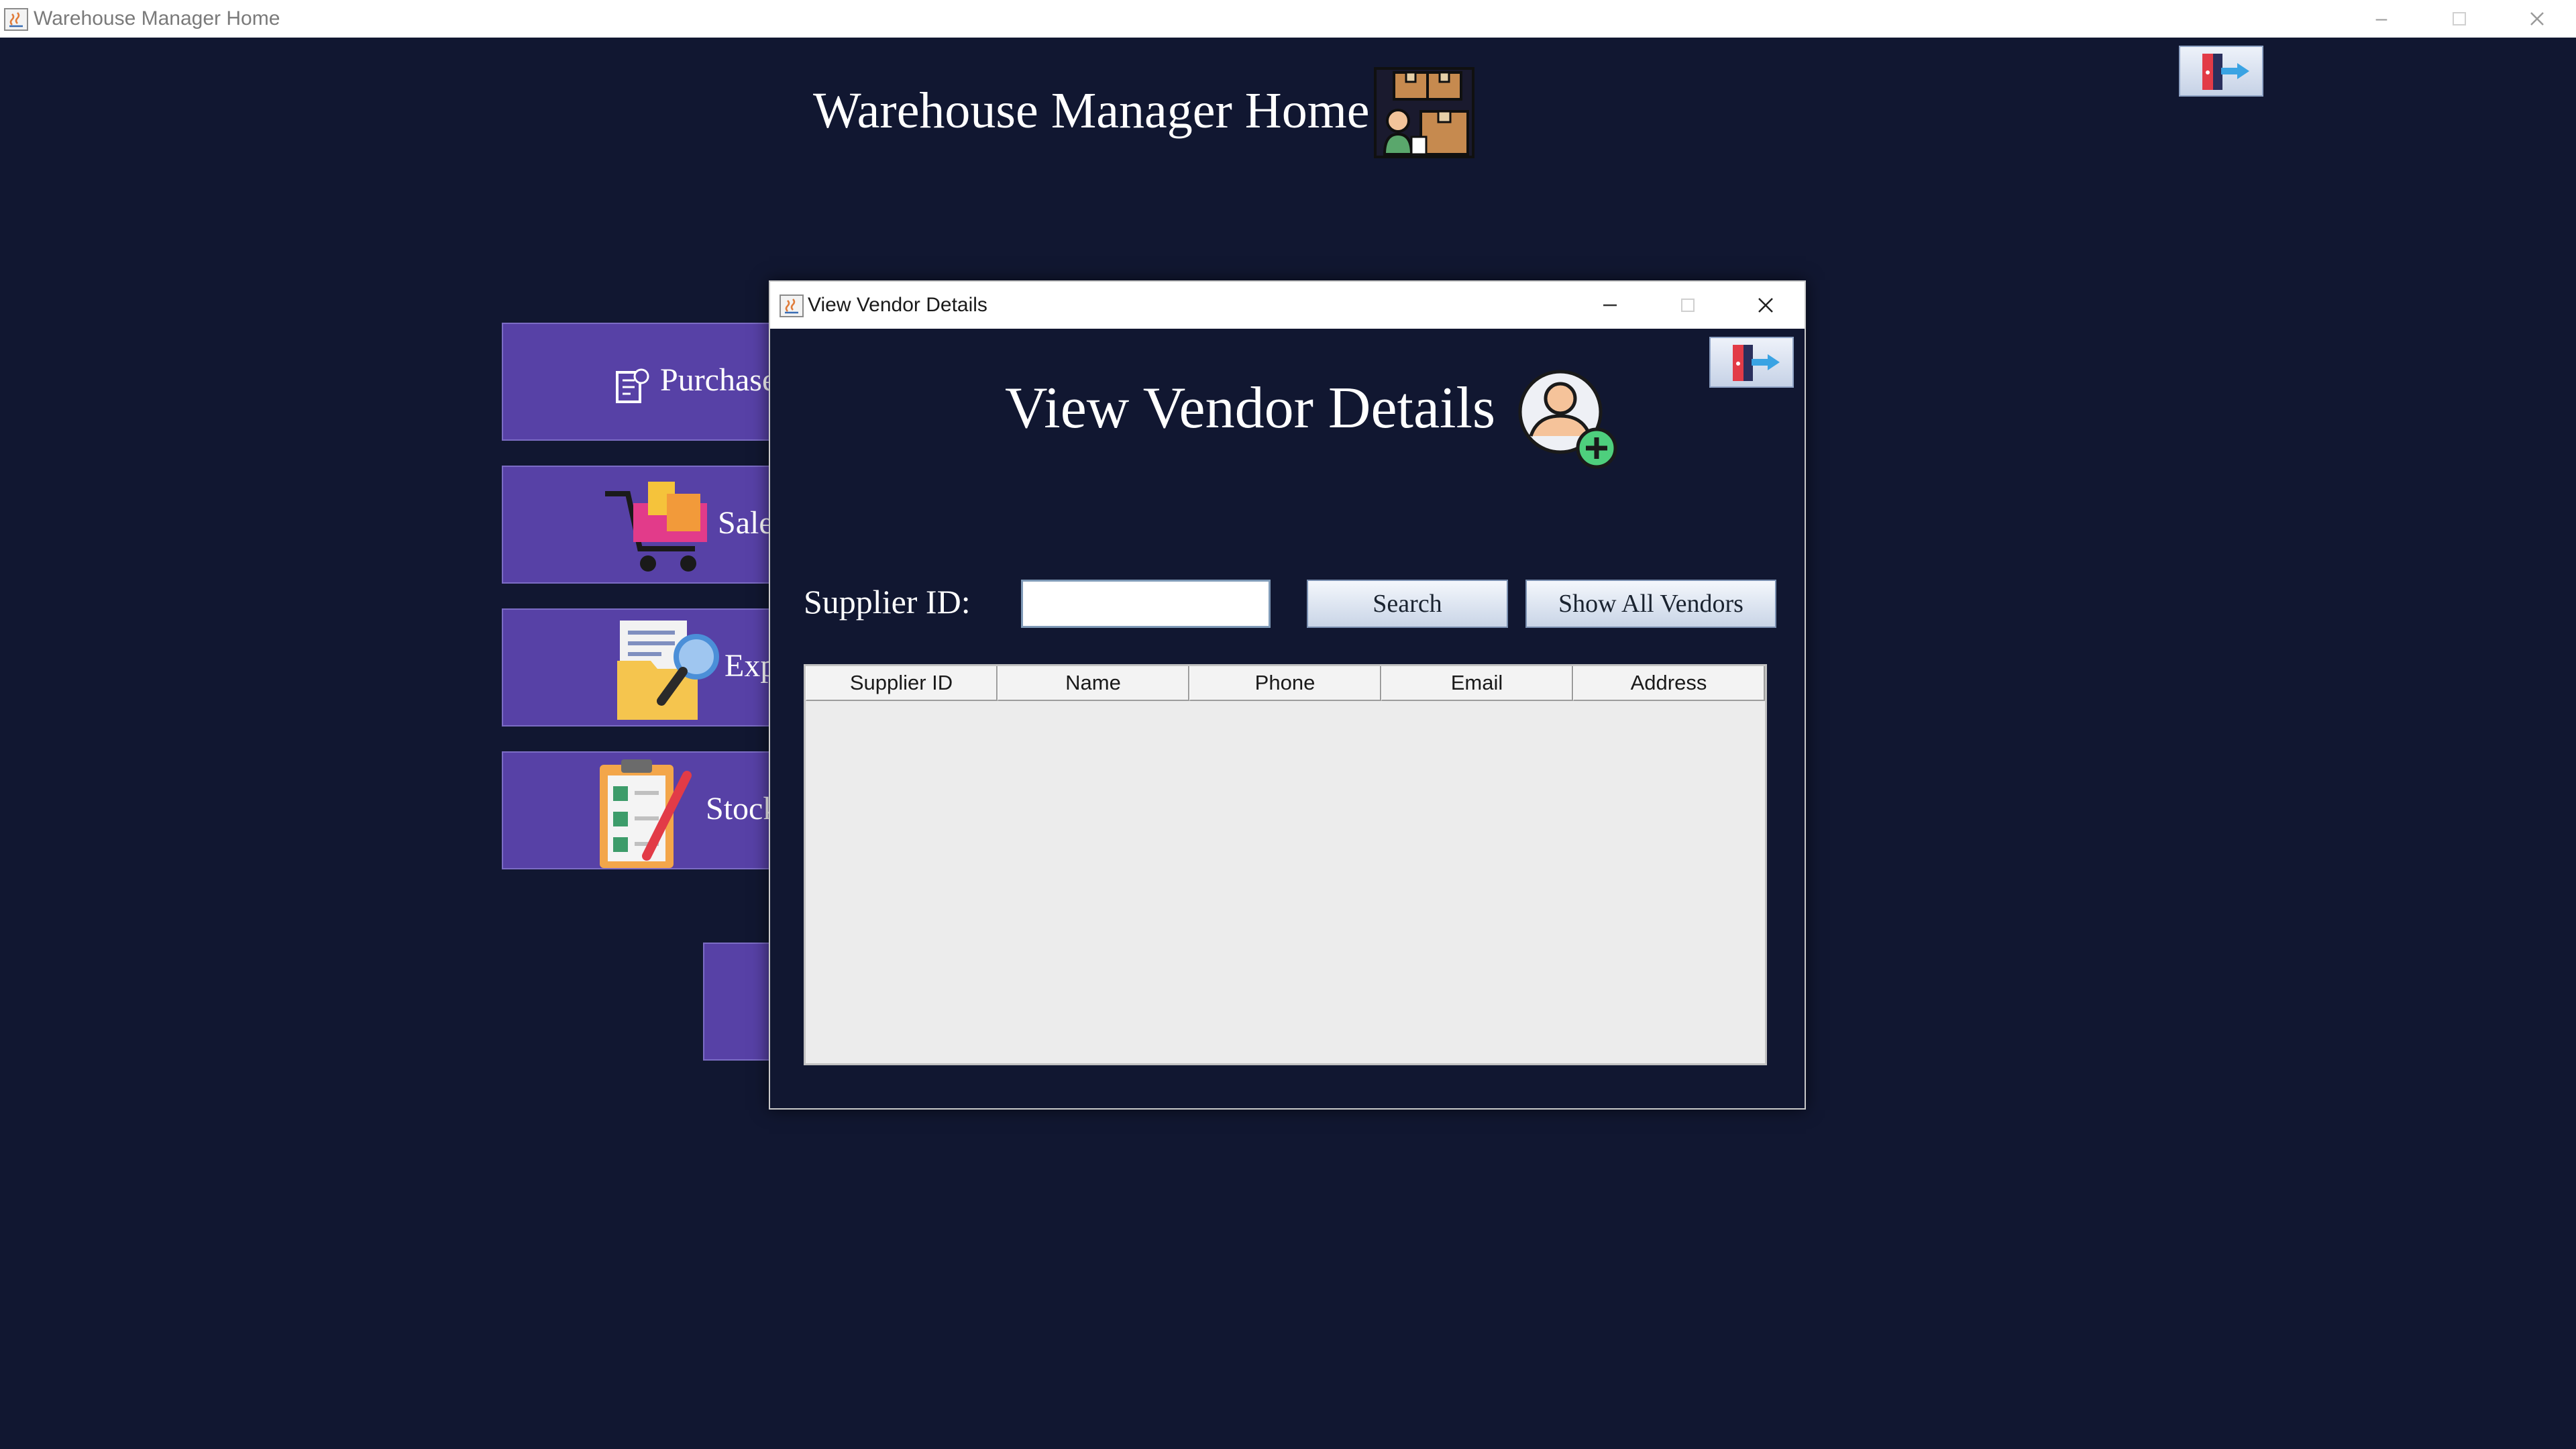  I want to click on maximize-button, so click(2459, 19).